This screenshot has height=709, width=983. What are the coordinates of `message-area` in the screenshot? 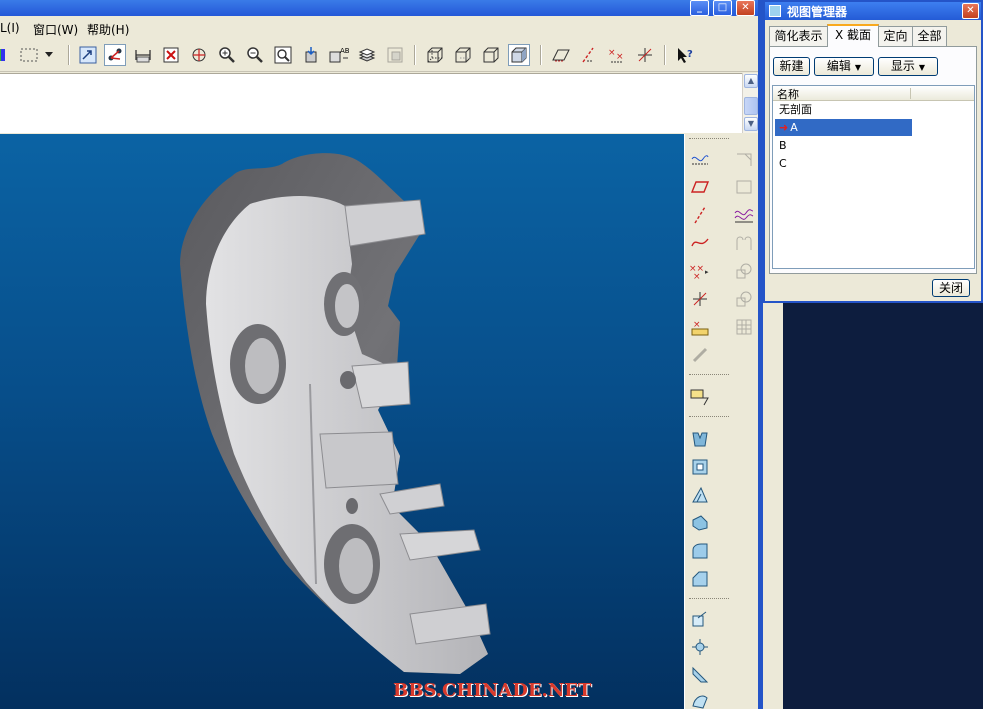 It's located at (371, 103).